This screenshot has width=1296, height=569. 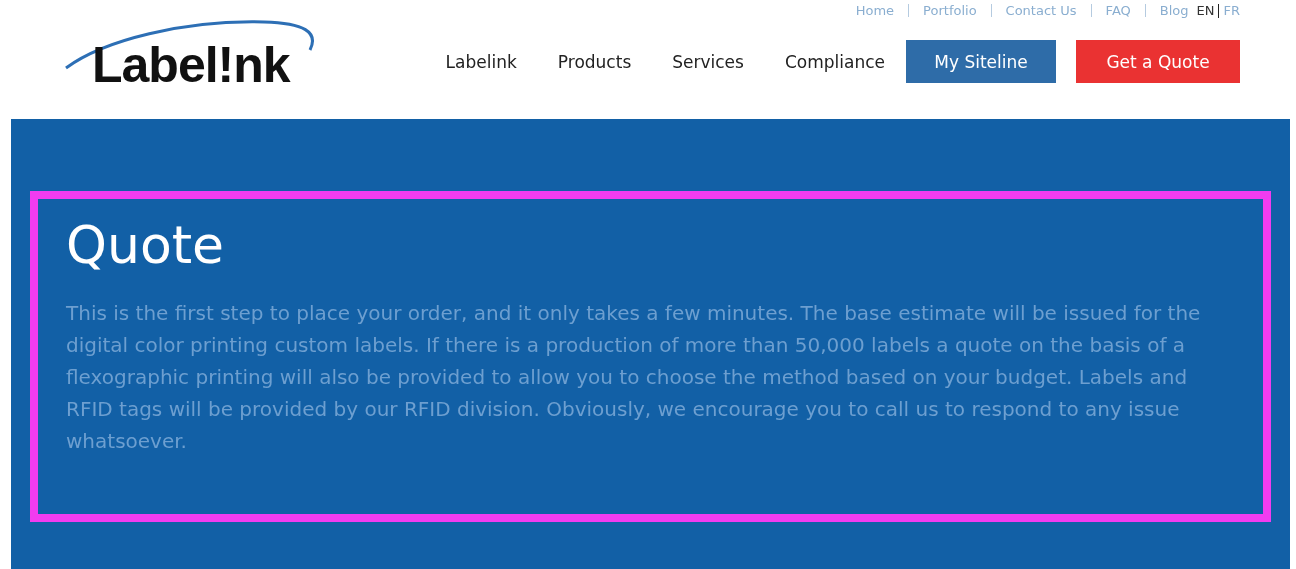 I want to click on siteline-button: My Siteline, so click(x=981, y=61).